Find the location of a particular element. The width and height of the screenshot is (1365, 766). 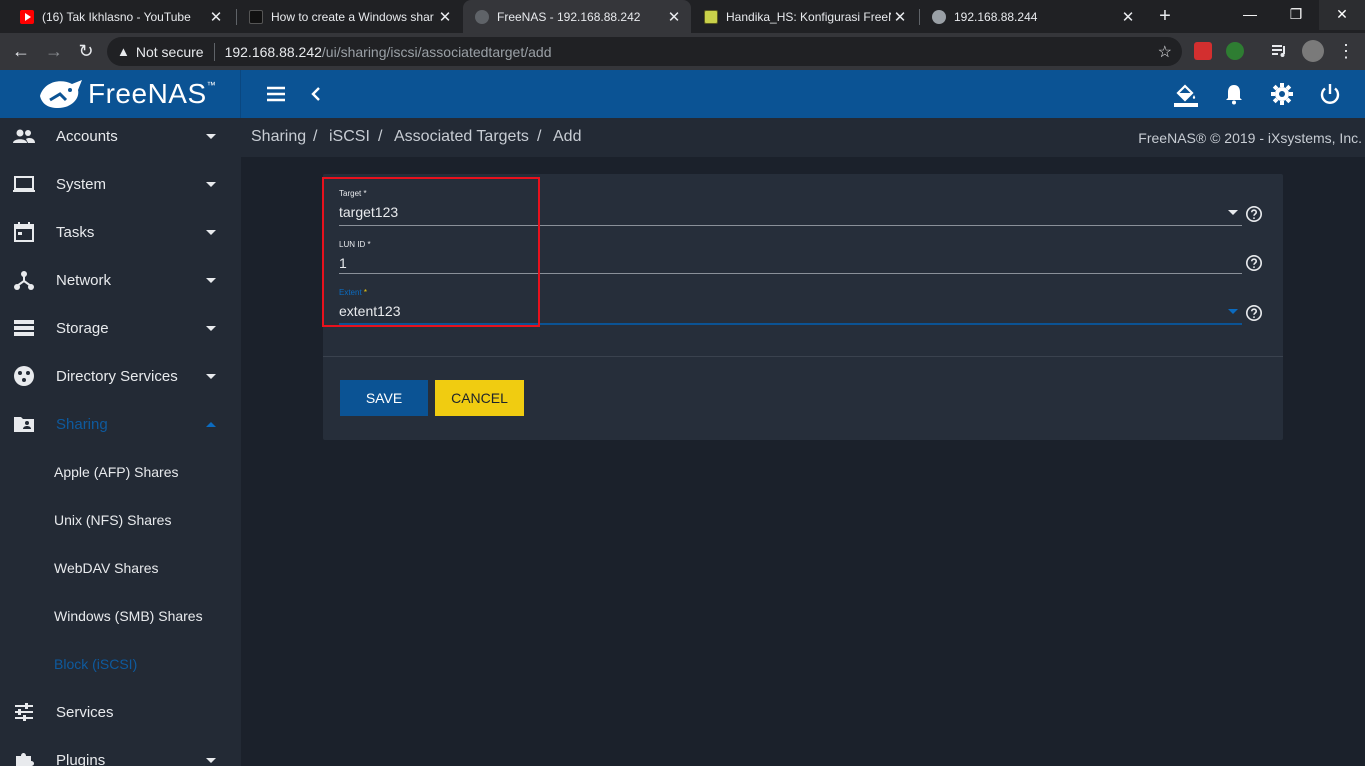

omnibox-divider is located at coordinates (214, 51).